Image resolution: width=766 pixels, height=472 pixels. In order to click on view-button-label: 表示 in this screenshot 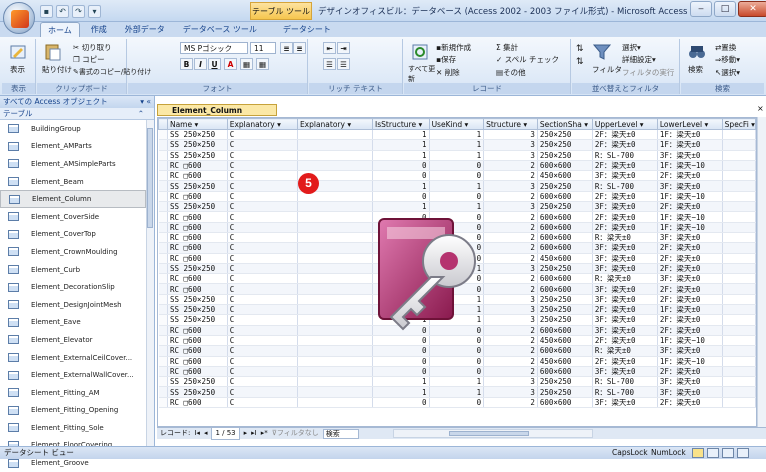, I will do `click(17, 69)`.